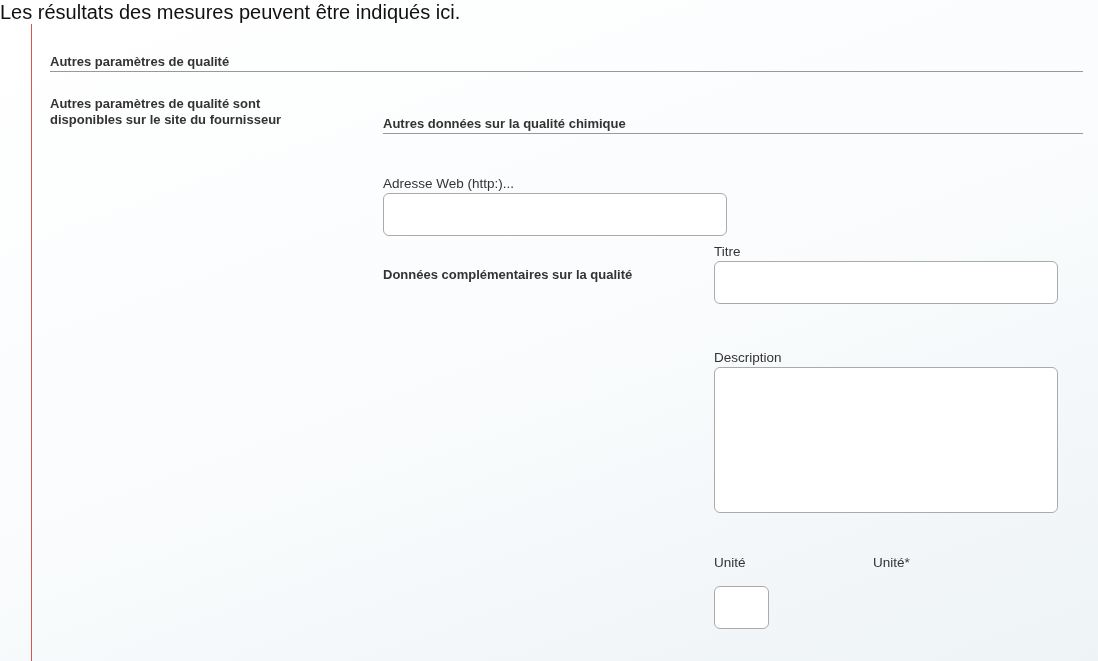 The width and height of the screenshot is (1098, 661). I want to click on field-label: Unité, so click(730, 562).